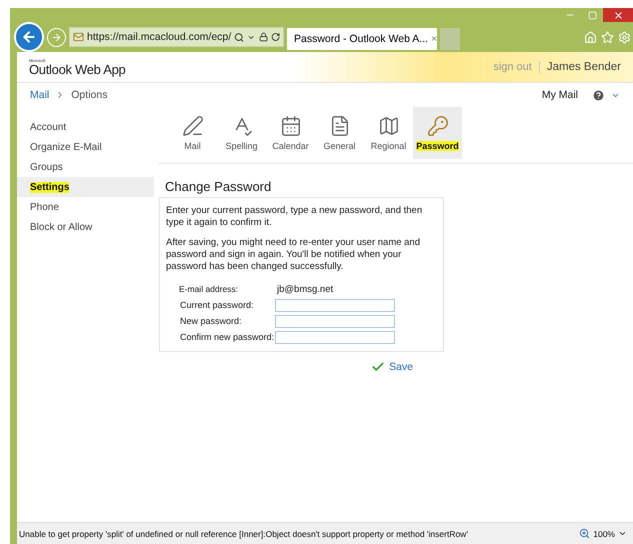 The image size is (633, 544). What do you see at coordinates (392, 367) in the screenshot?
I see `save-button: Save` at bounding box center [392, 367].